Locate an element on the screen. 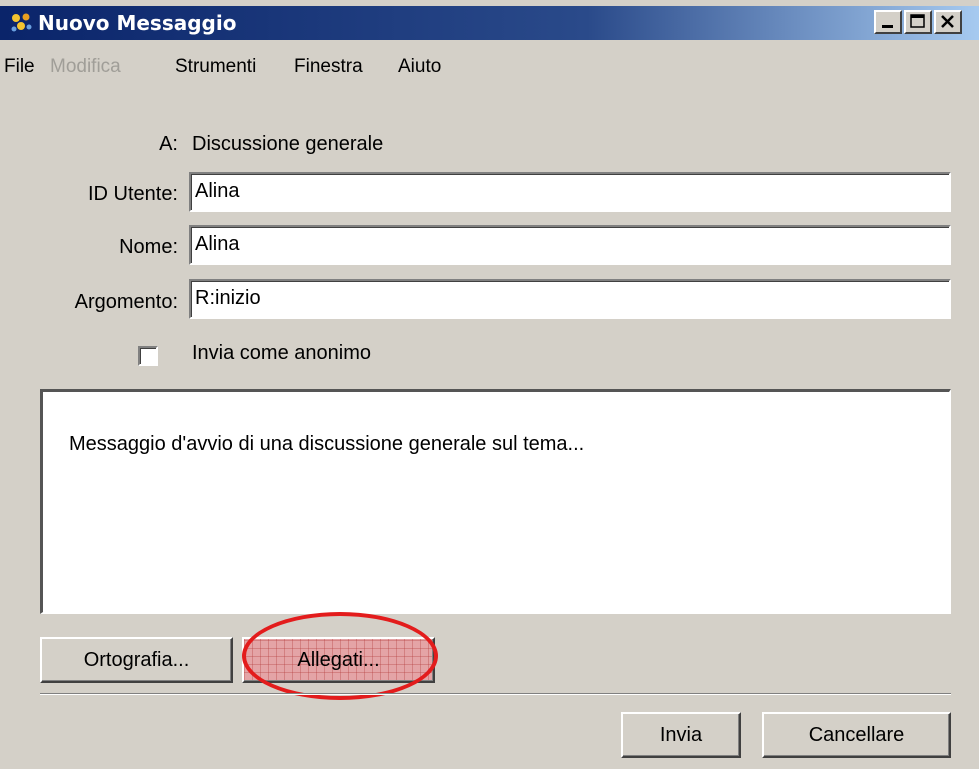 The width and height of the screenshot is (979, 769). user-id-field: Alina is located at coordinates (570, 192).